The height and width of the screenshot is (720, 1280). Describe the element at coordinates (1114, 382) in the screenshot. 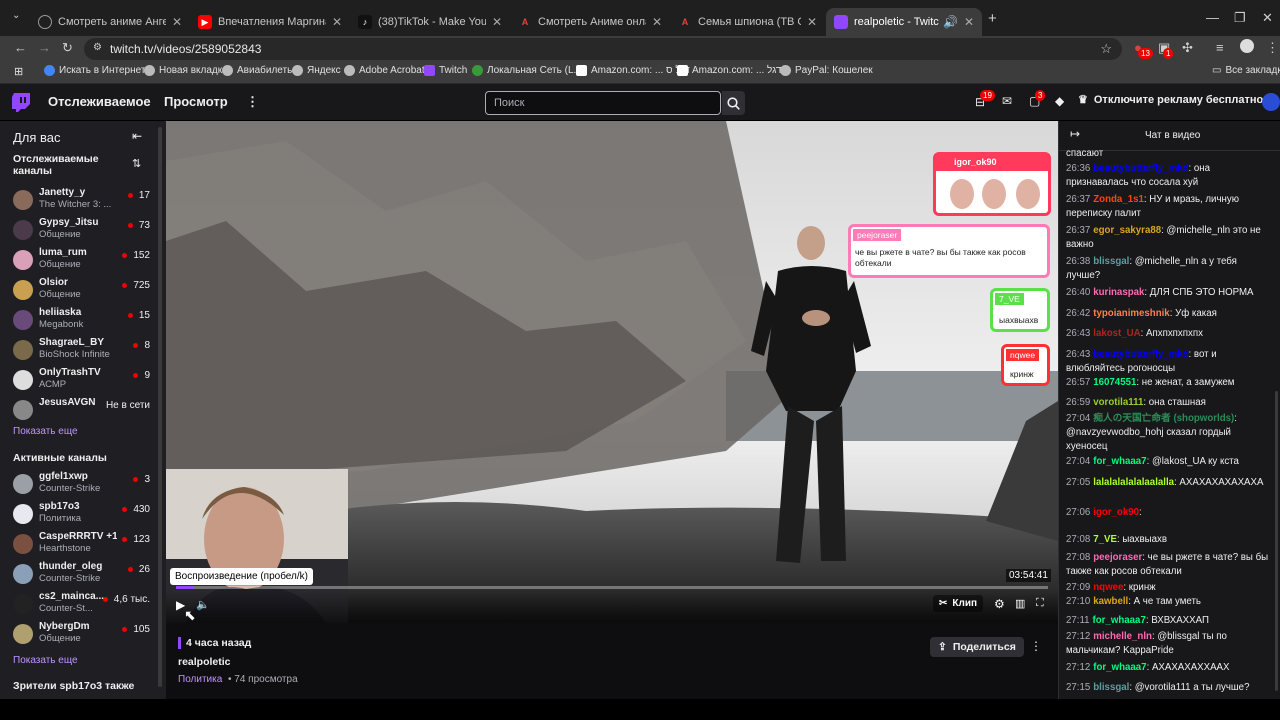

I see `chat-username: 16074551` at that location.